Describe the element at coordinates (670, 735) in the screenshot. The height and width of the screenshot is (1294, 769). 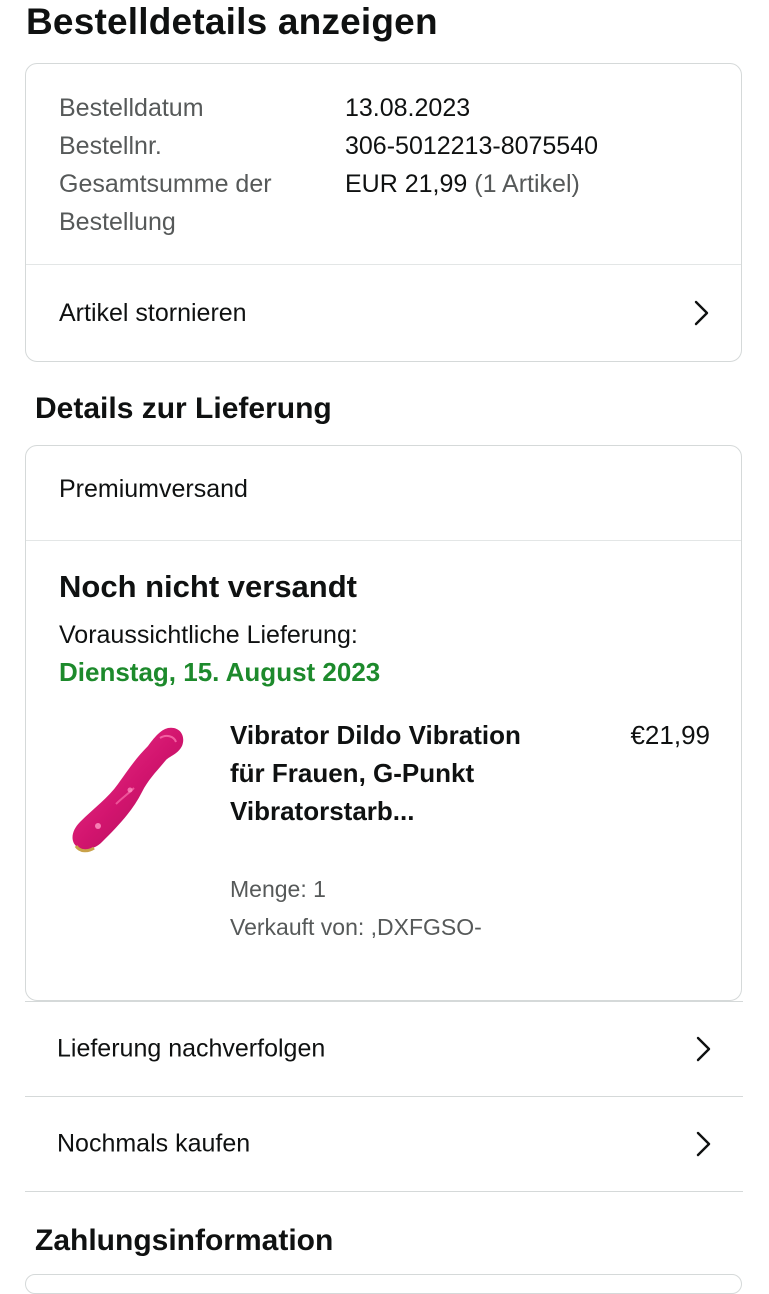
I see `product-price: €21,99` at that location.